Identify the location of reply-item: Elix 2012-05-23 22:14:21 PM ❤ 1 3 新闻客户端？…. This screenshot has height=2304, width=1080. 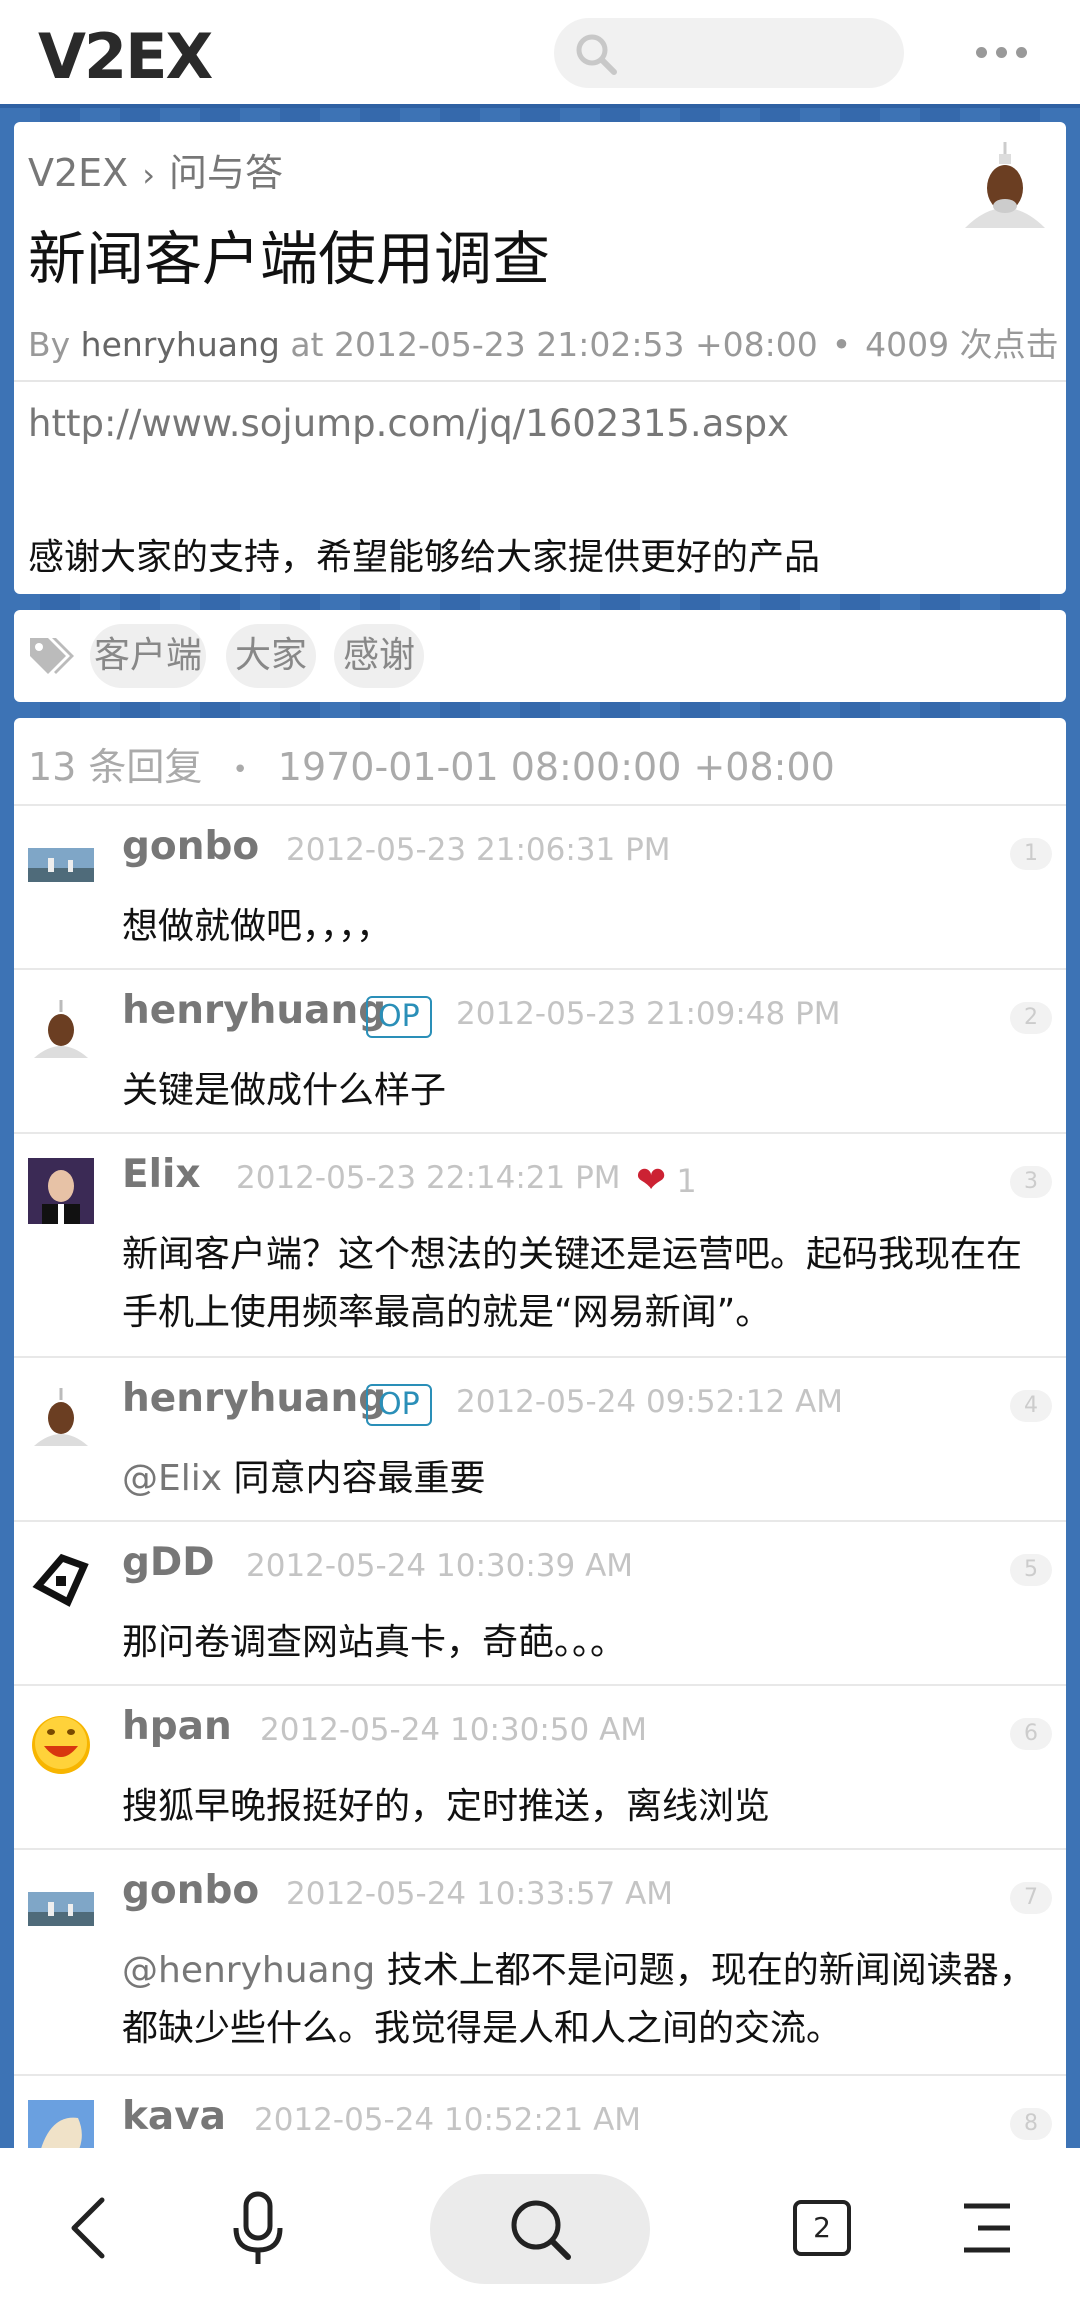
(540, 1246).